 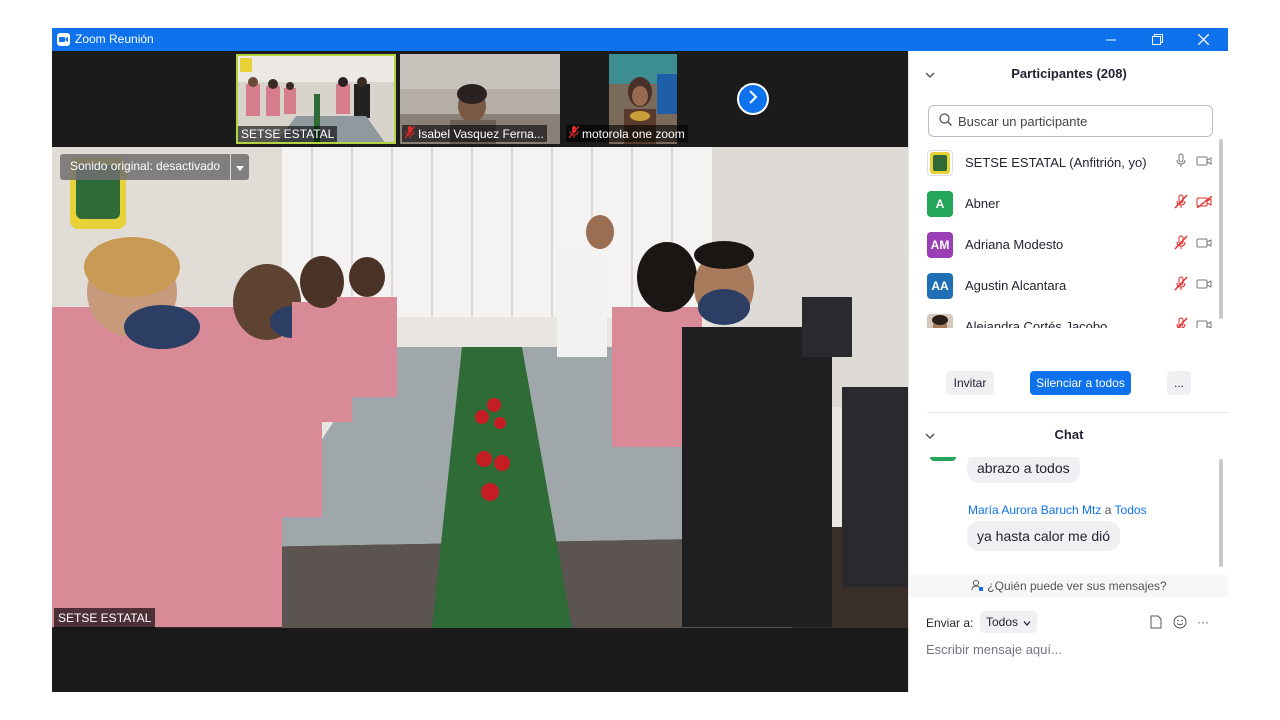 What do you see at coordinates (63, 39) in the screenshot?
I see `zoom-app-icon` at bounding box center [63, 39].